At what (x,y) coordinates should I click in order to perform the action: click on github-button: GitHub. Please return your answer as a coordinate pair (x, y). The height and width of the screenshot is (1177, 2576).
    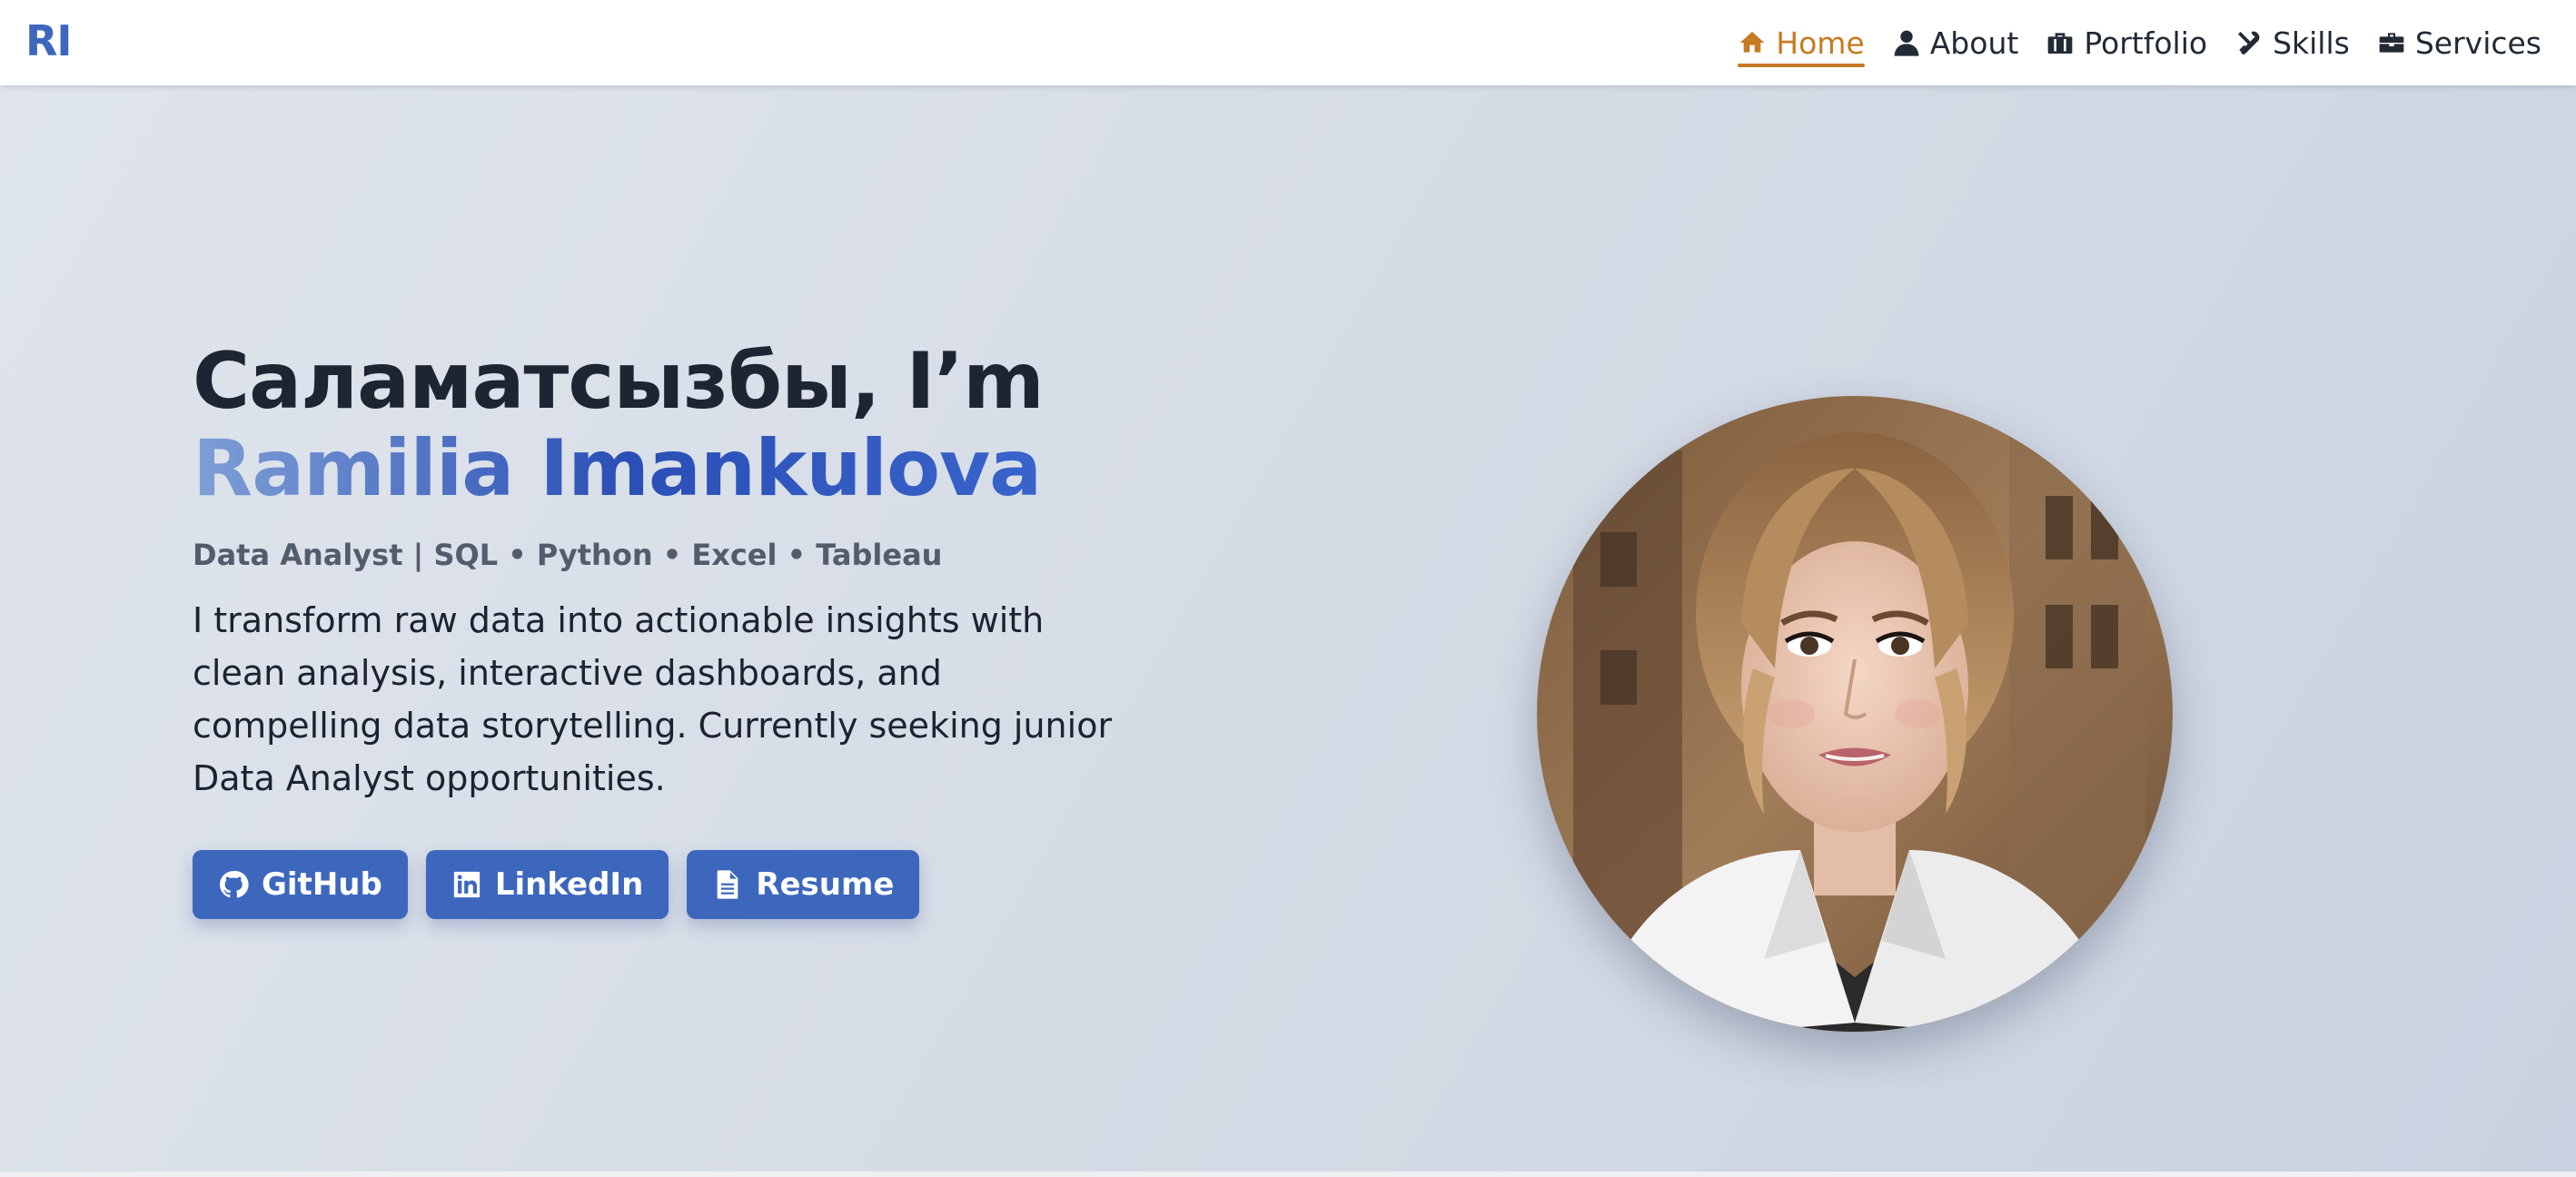
    Looking at the image, I should click on (300, 884).